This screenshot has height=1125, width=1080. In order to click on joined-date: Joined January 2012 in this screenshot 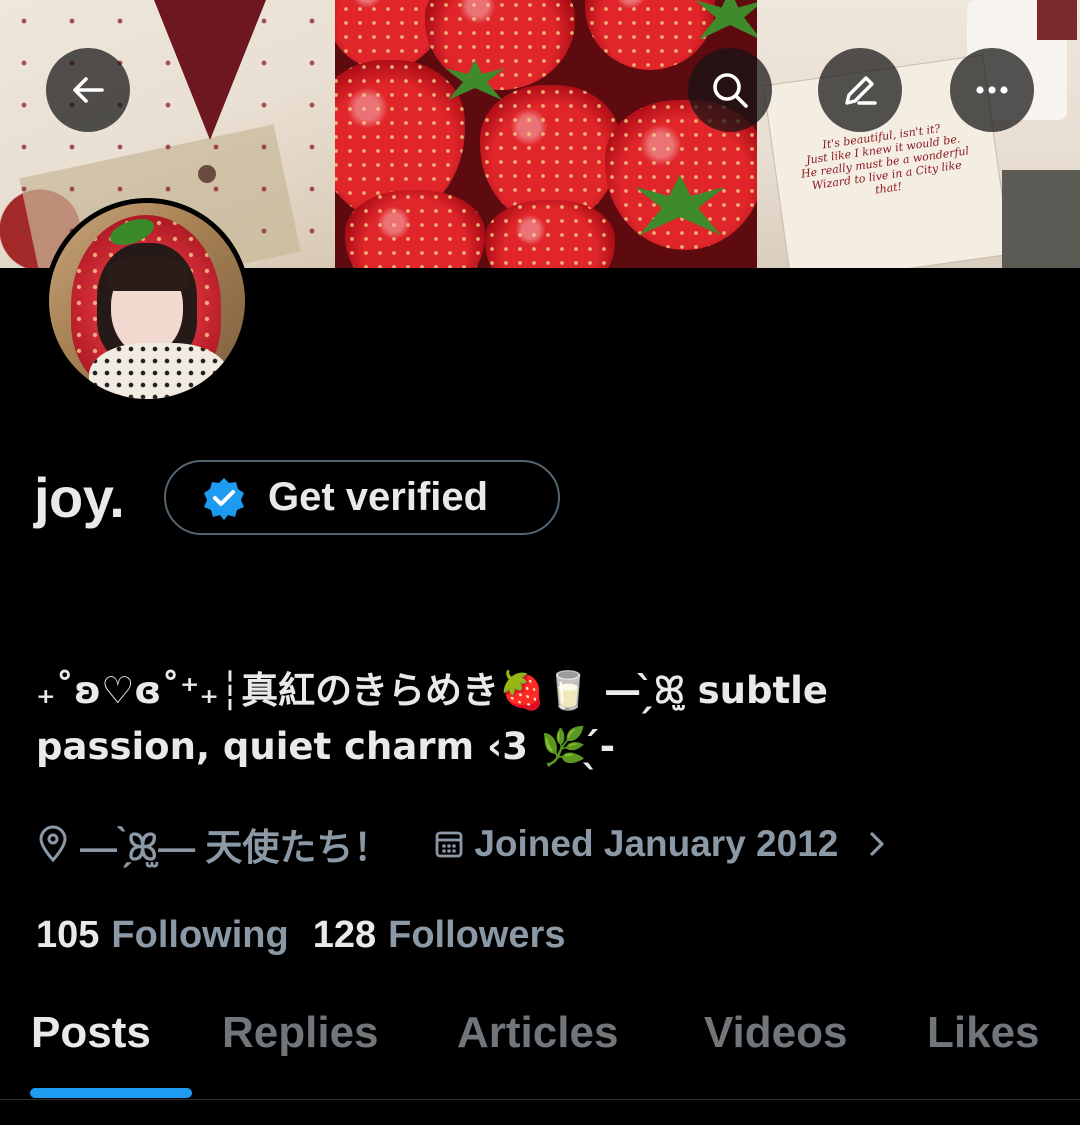, I will do `click(661, 844)`.